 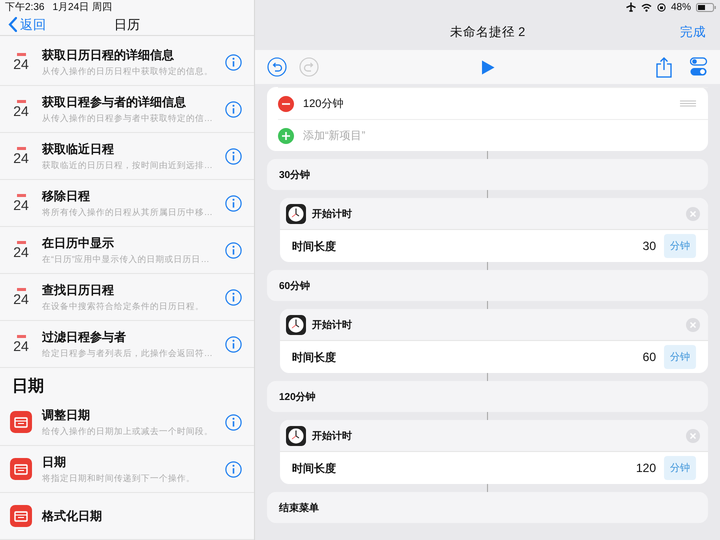 What do you see at coordinates (84, 337) in the screenshot?
I see `item-title: 过滤日程参与者` at bounding box center [84, 337].